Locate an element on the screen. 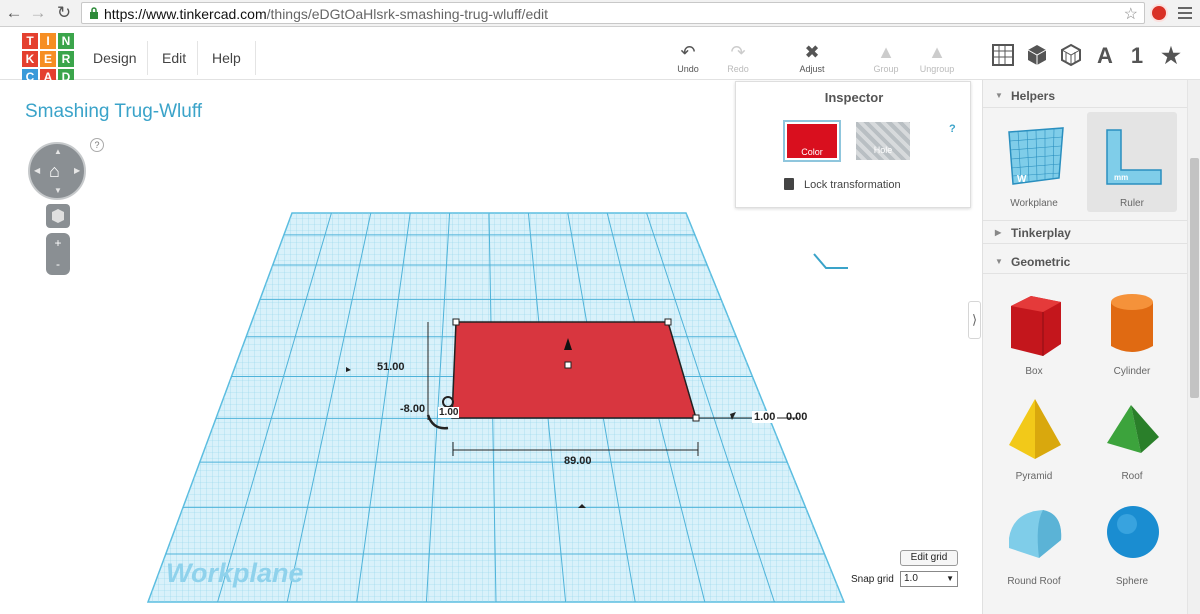 The image size is (1200, 614). orbit-right-icon: ▶ is located at coordinates (77, 170).